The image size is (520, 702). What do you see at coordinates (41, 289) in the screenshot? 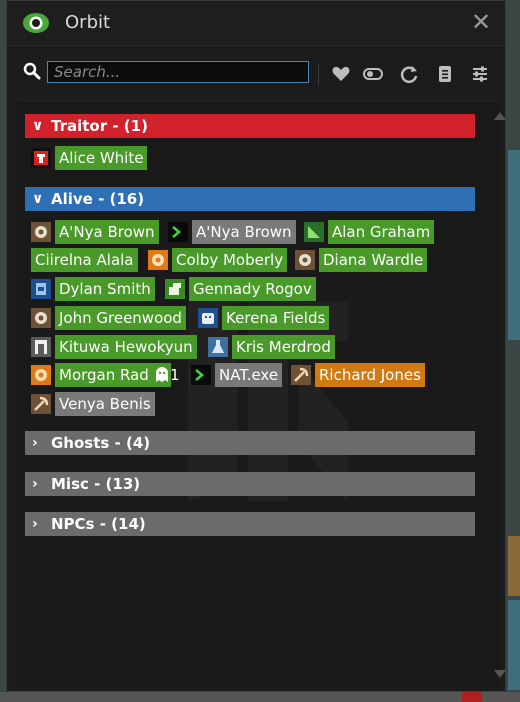
I see `engineer-icon` at bounding box center [41, 289].